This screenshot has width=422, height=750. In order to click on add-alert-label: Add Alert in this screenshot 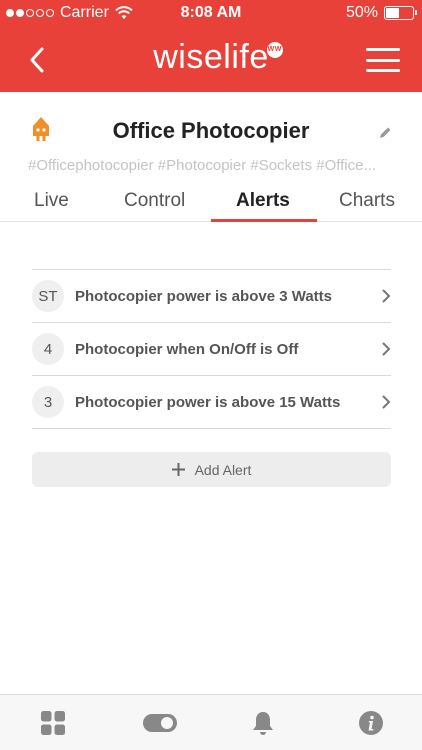, I will do `click(223, 469)`.